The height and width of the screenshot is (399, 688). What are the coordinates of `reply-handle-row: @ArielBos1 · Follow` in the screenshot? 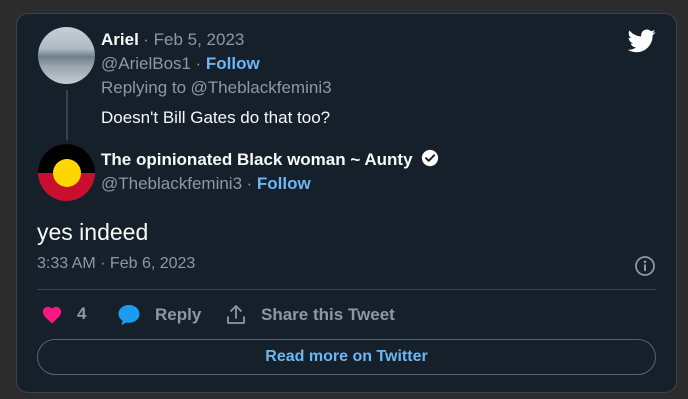 It's located at (180, 64).